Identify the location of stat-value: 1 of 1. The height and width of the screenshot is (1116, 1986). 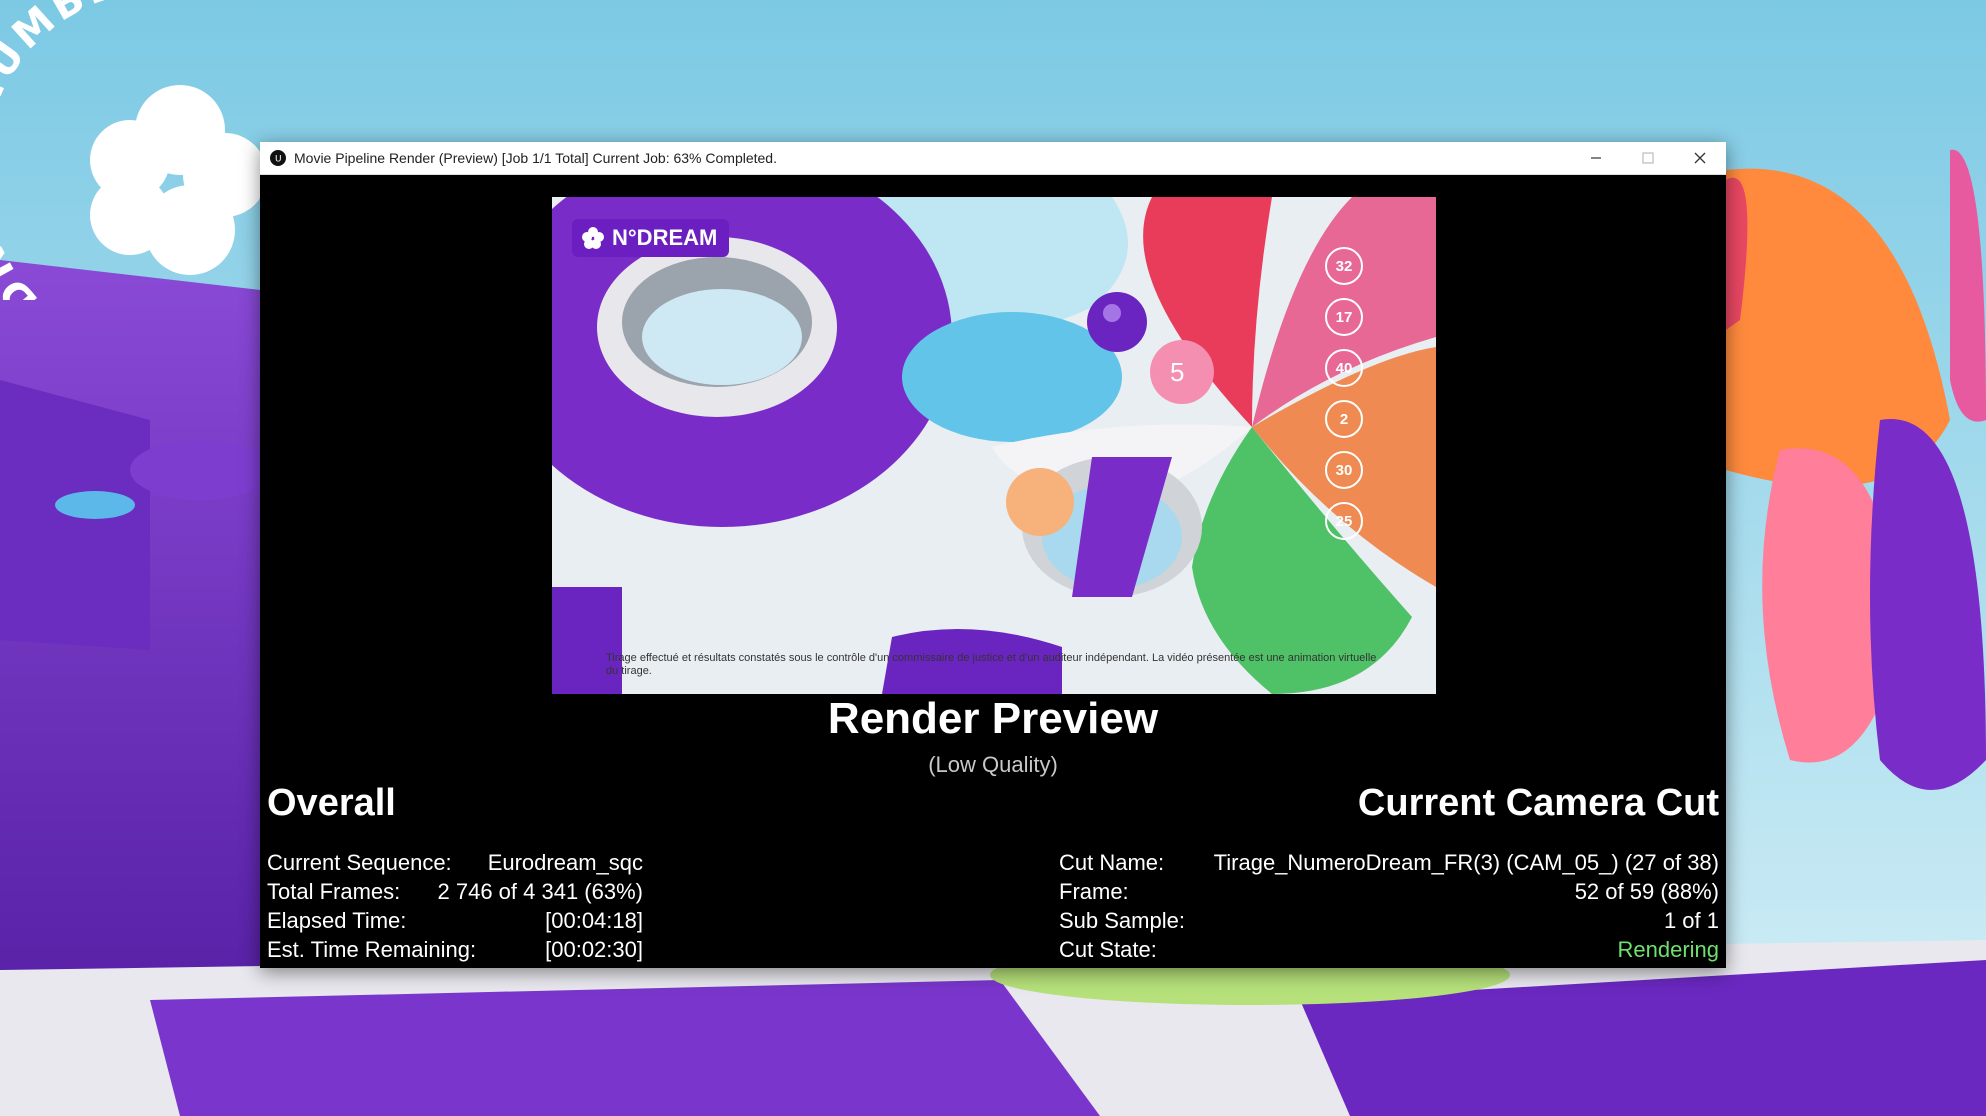
(1691, 920).